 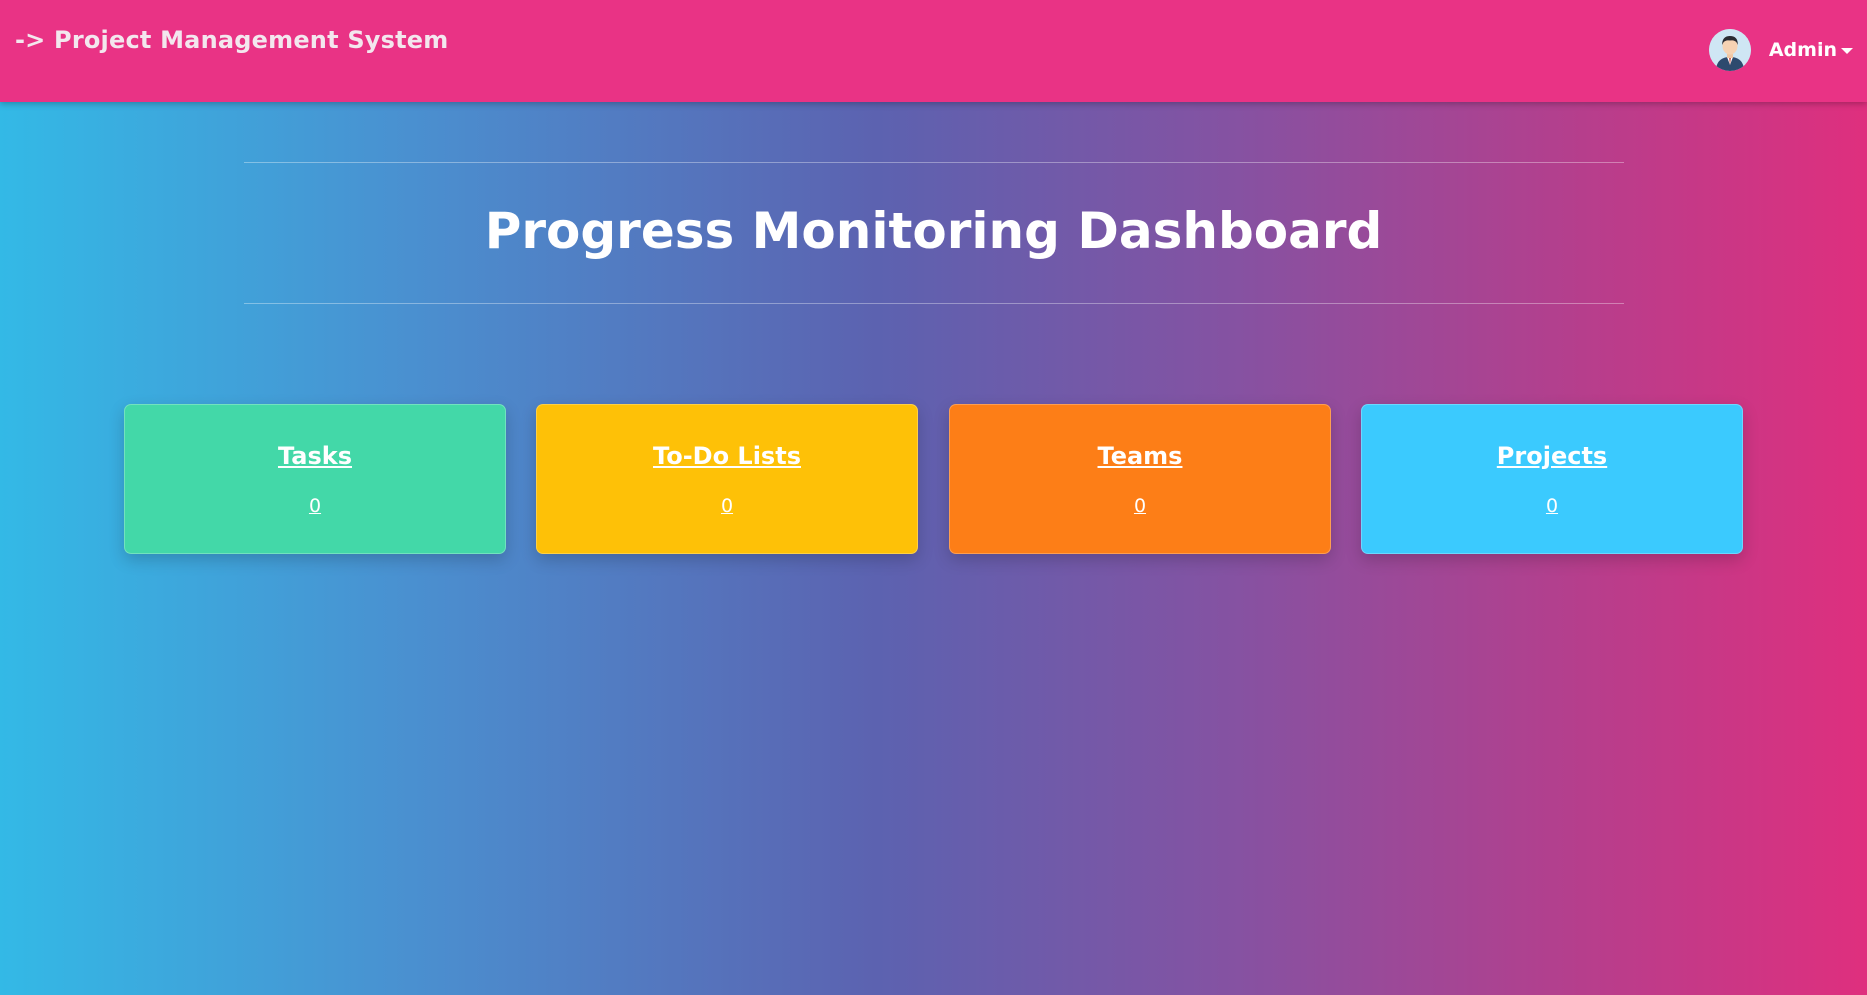 What do you see at coordinates (1140, 506) in the screenshot?
I see `teams-card-count: 0` at bounding box center [1140, 506].